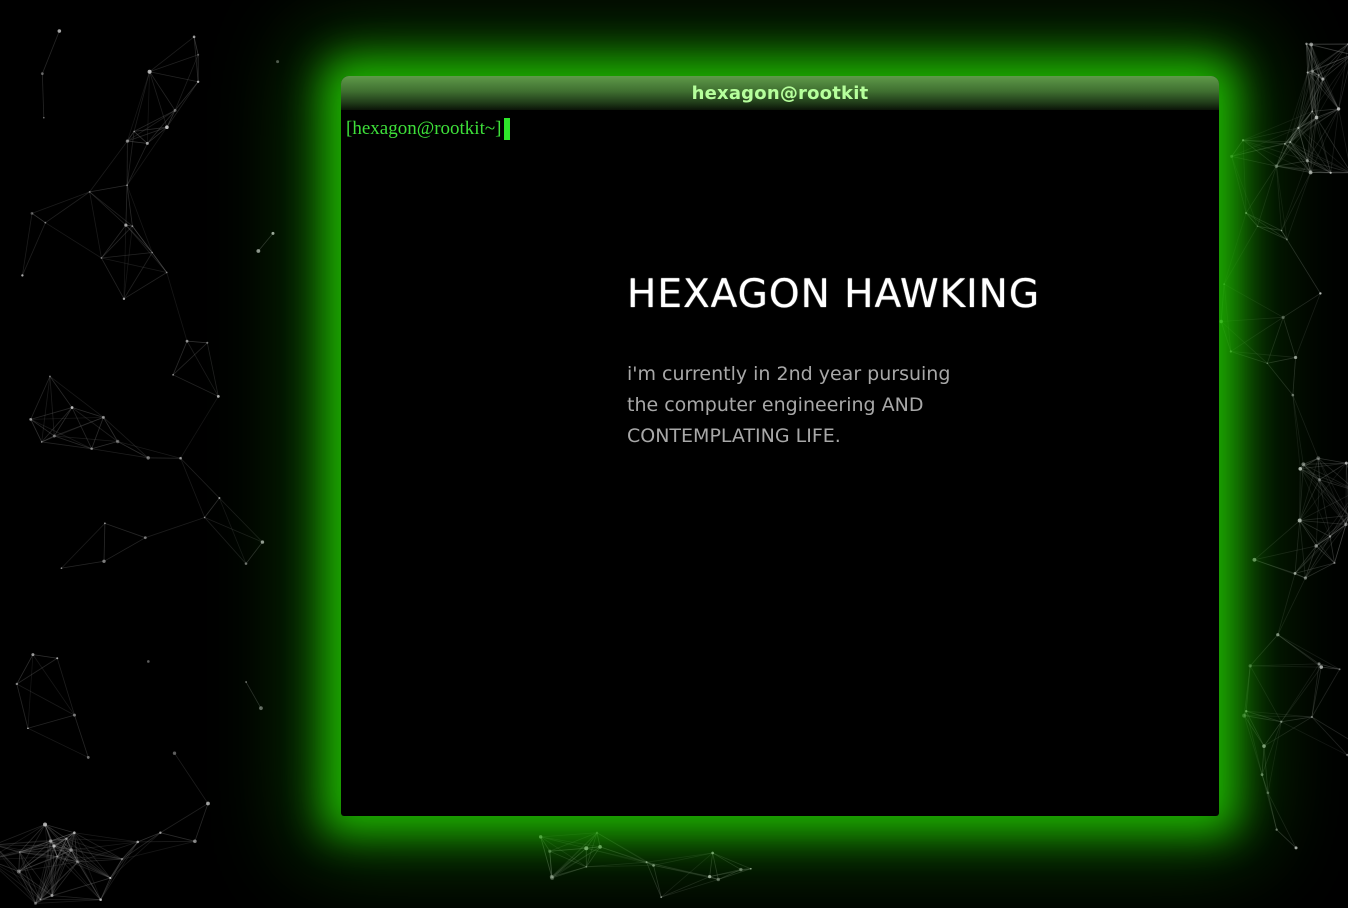  What do you see at coordinates (780, 93) in the screenshot?
I see `terminal-titlebar: hexagon@rootkit` at bounding box center [780, 93].